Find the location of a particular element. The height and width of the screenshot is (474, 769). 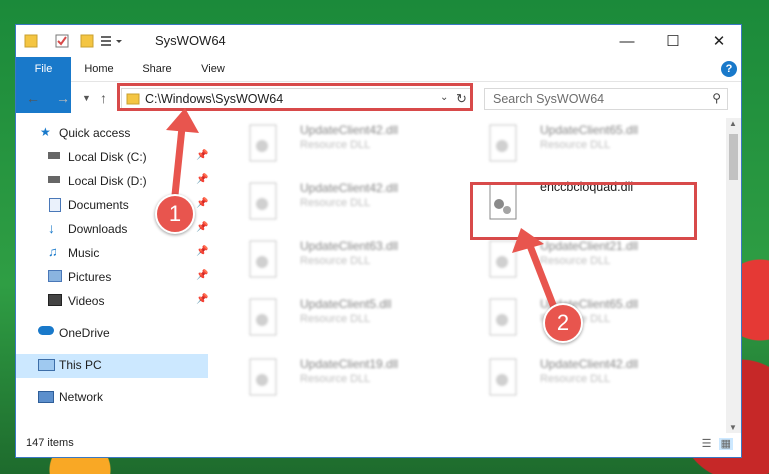

step-2-badge: 2 is located at coordinates (563, 323).